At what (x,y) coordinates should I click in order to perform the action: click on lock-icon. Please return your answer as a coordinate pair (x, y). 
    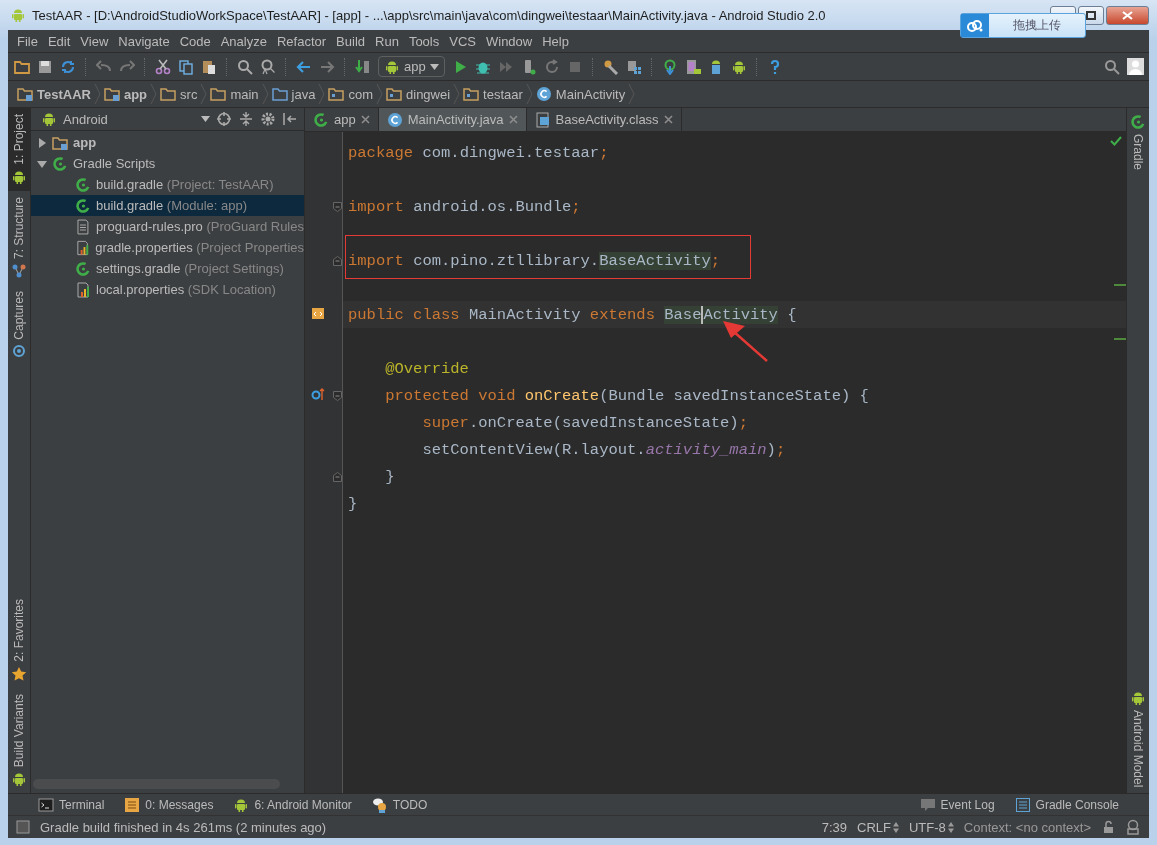
    Looking at the image, I should click on (1108, 827).